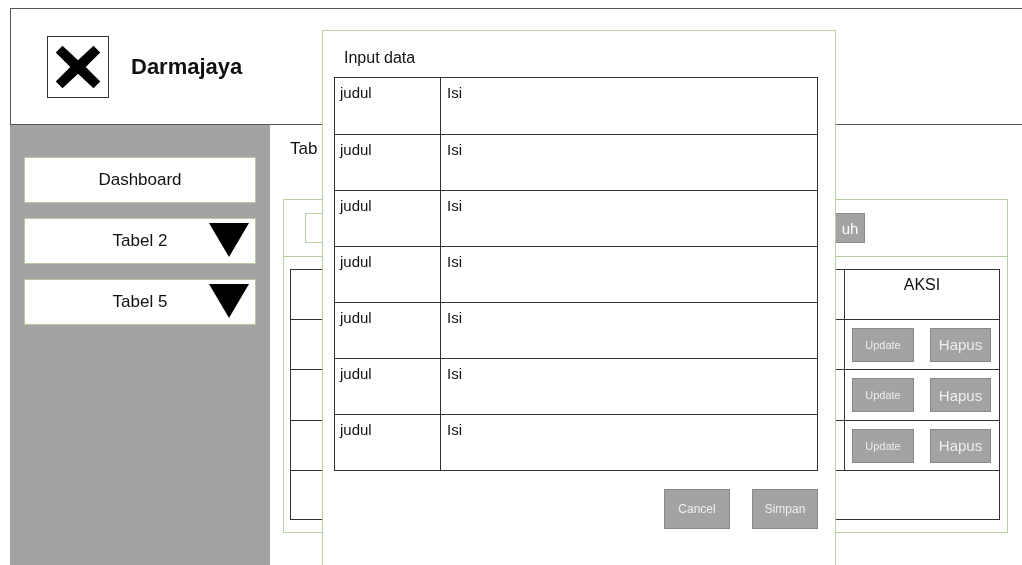 This screenshot has width=1022, height=565. Describe the element at coordinates (303, 149) in the screenshot. I see `page-title: Tab` at that location.